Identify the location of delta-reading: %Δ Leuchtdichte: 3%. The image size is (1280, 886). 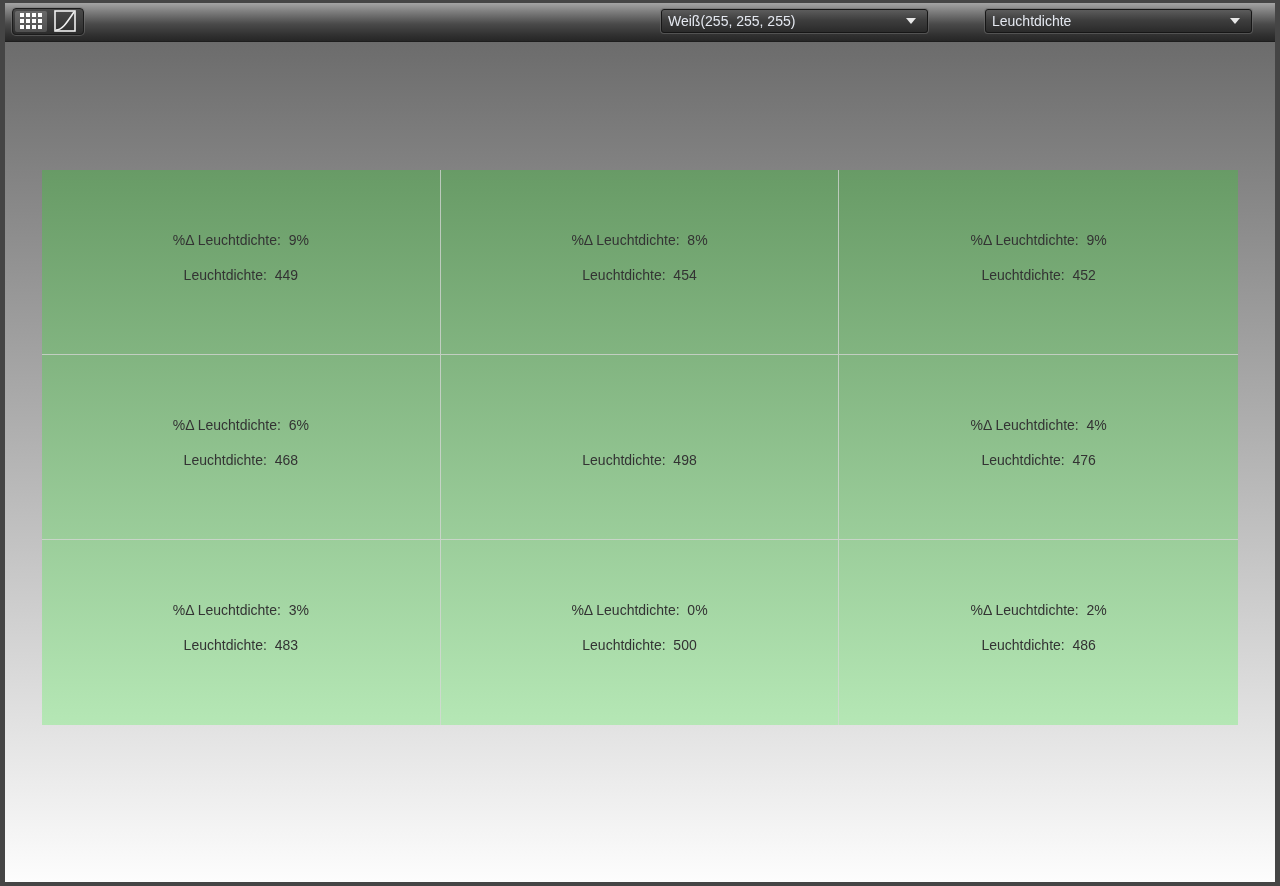
(240, 610).